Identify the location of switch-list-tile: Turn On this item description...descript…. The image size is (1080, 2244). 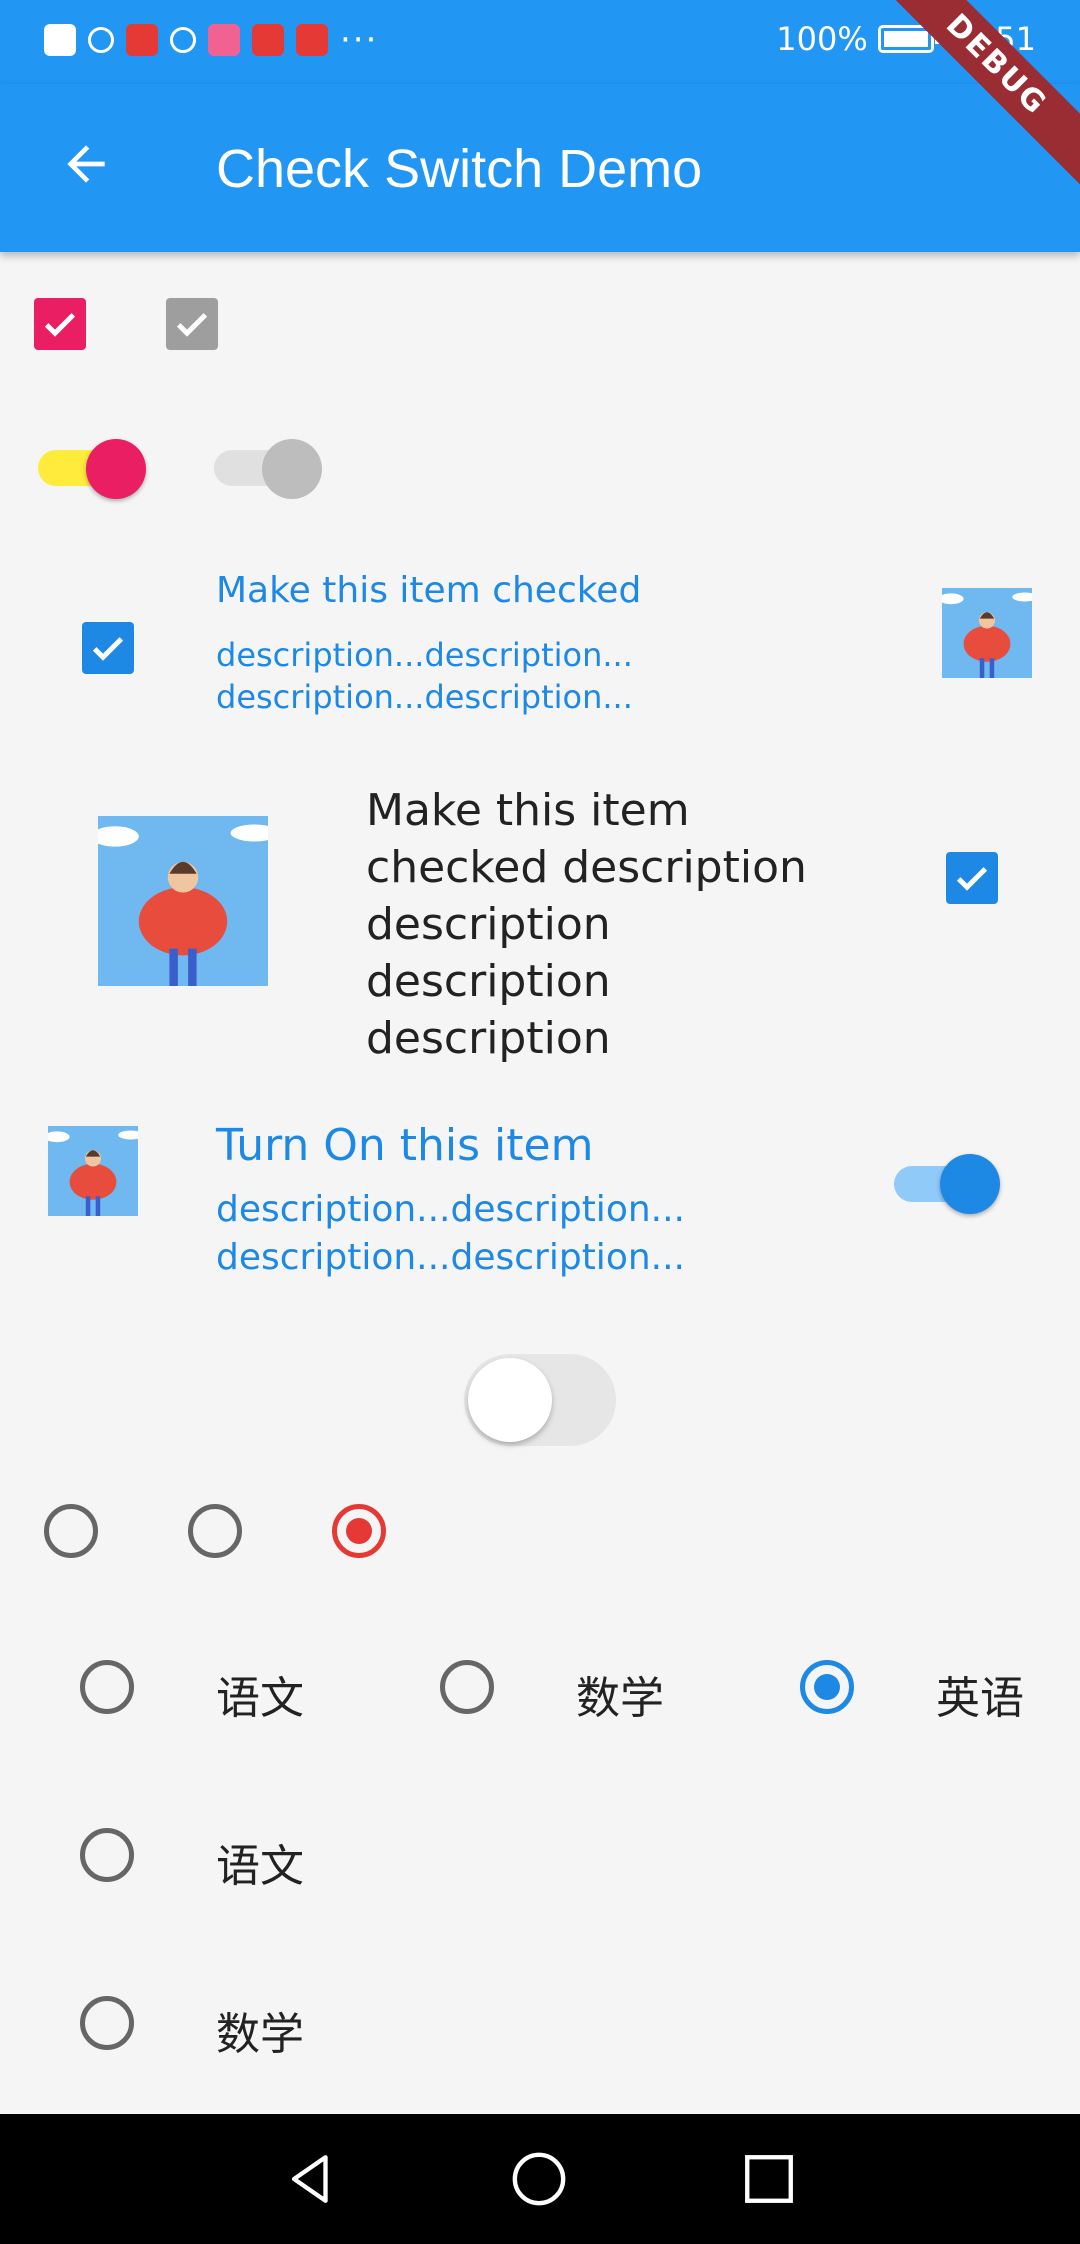
(540, 1200).